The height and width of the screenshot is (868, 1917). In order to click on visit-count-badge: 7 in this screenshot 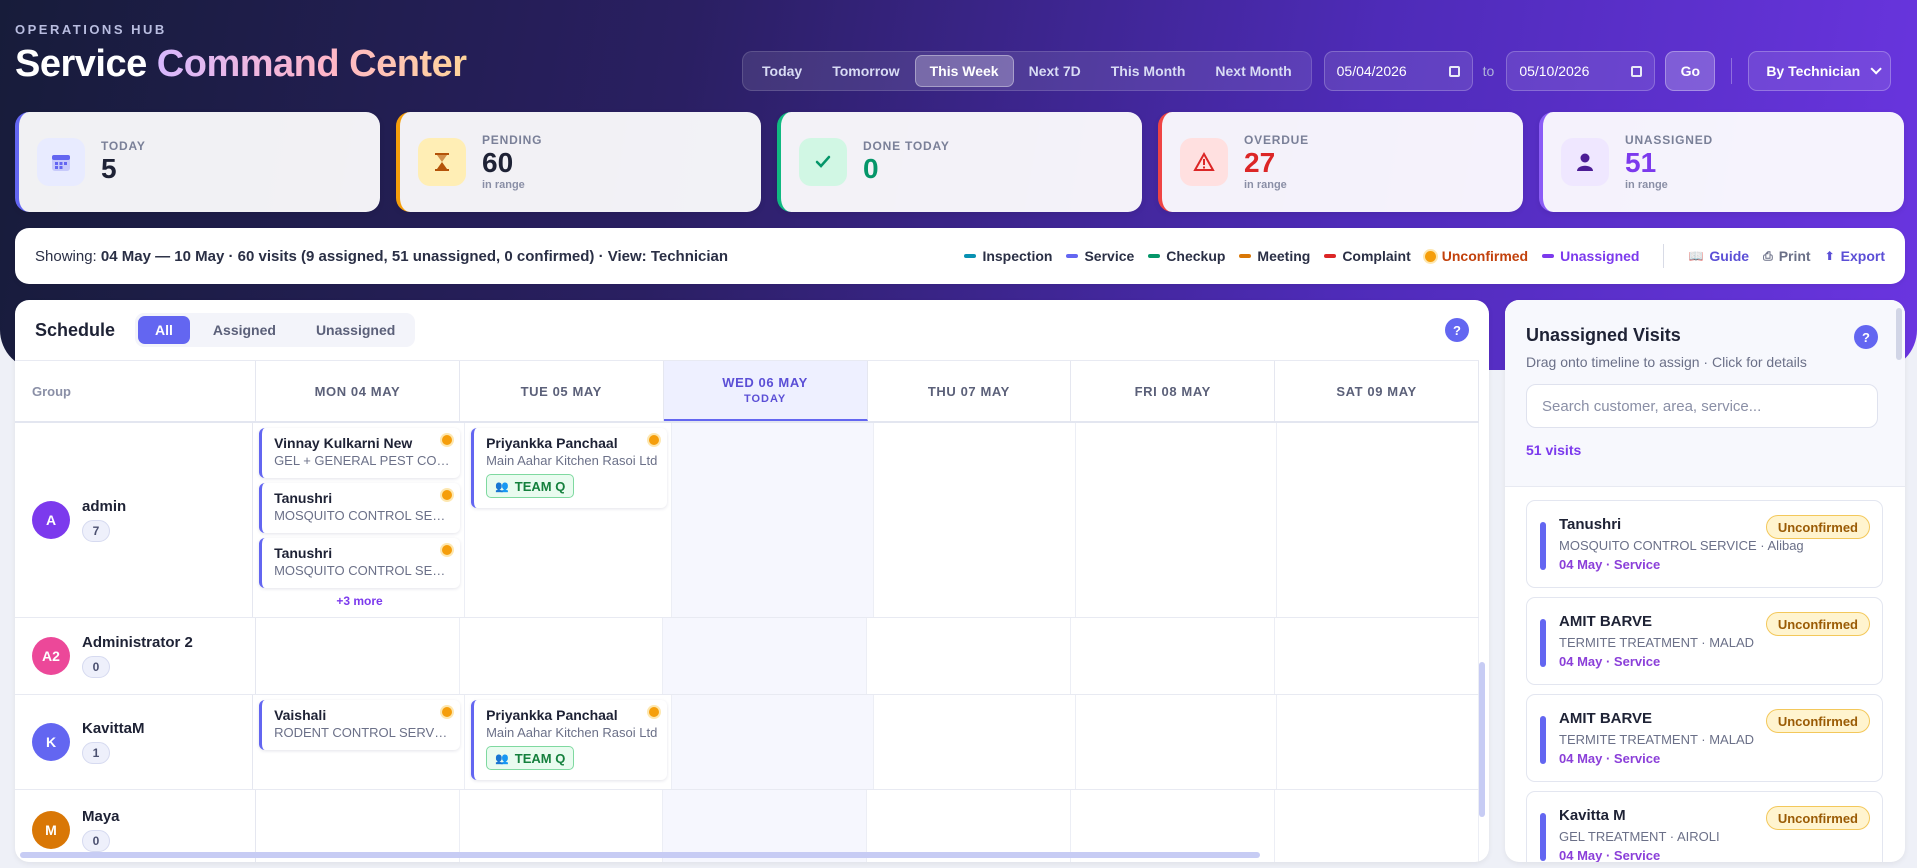, I will do `click(96, 531)`.